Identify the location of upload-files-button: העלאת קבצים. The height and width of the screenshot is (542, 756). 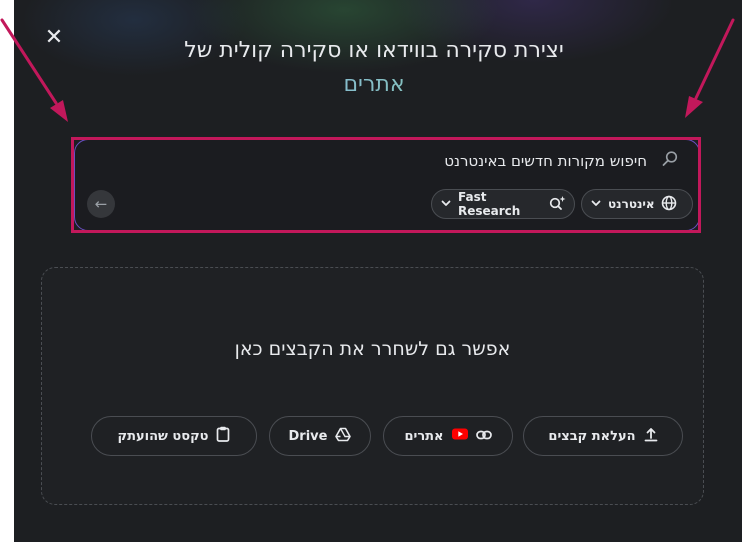
(603, 436).